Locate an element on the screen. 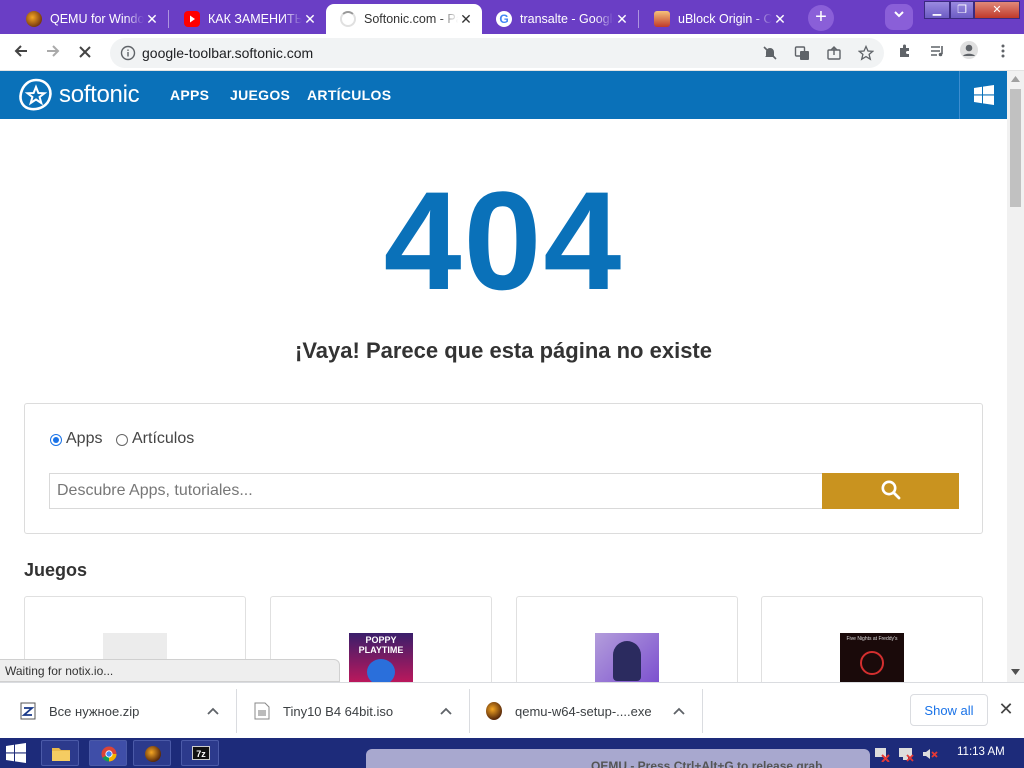  tab-qemu: QEMU for Windows ✕ is located at coordinates (90, 19).